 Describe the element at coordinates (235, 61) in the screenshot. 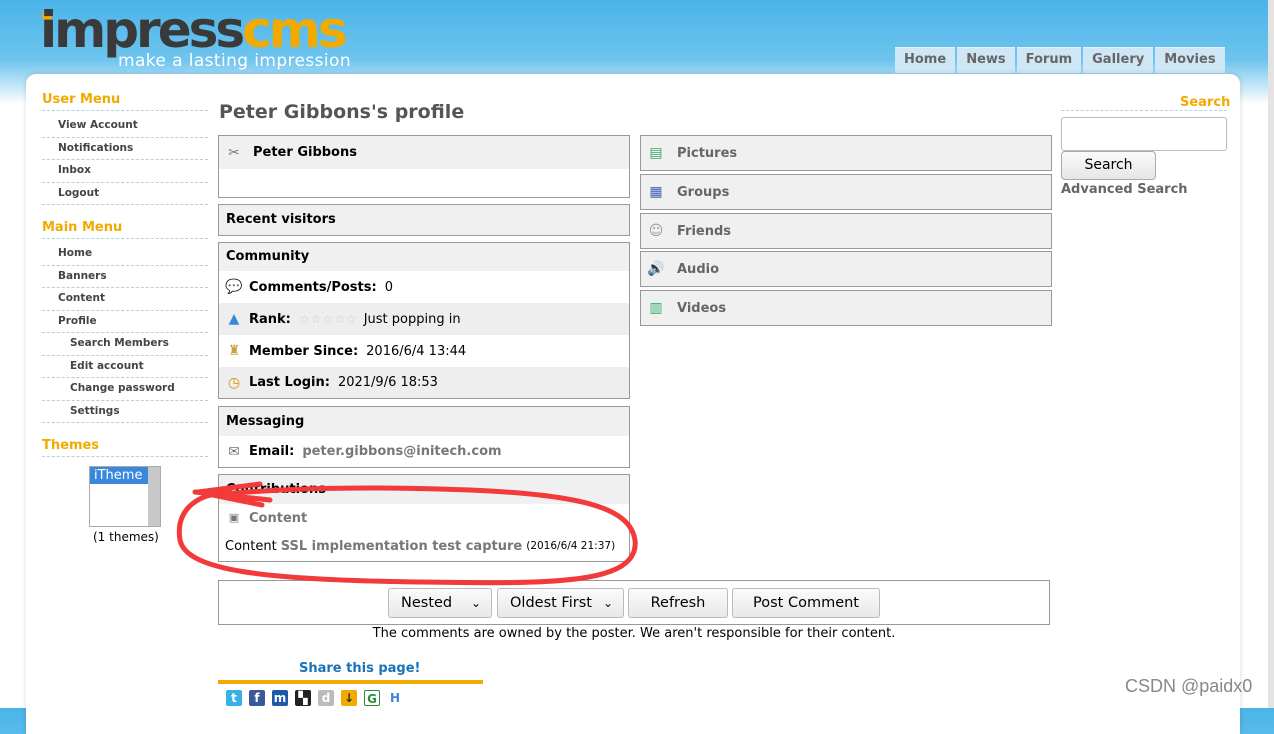

I see `logo-tagline: make a lasting impression` at that location.